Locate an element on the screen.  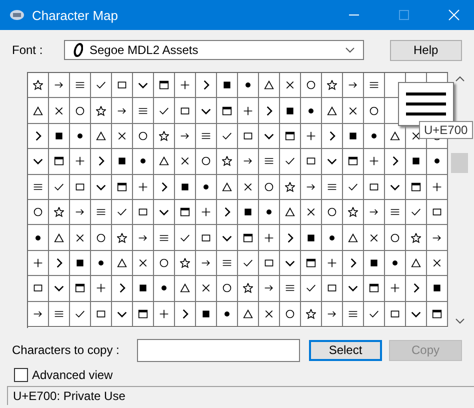
font-dropdown: Segoe MDL2 Assets is located at coordinates (214, 50).